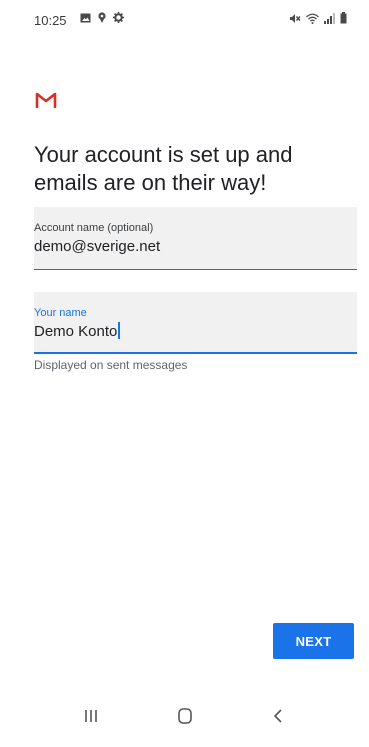  I want to click on home-button, so click(185, 716).